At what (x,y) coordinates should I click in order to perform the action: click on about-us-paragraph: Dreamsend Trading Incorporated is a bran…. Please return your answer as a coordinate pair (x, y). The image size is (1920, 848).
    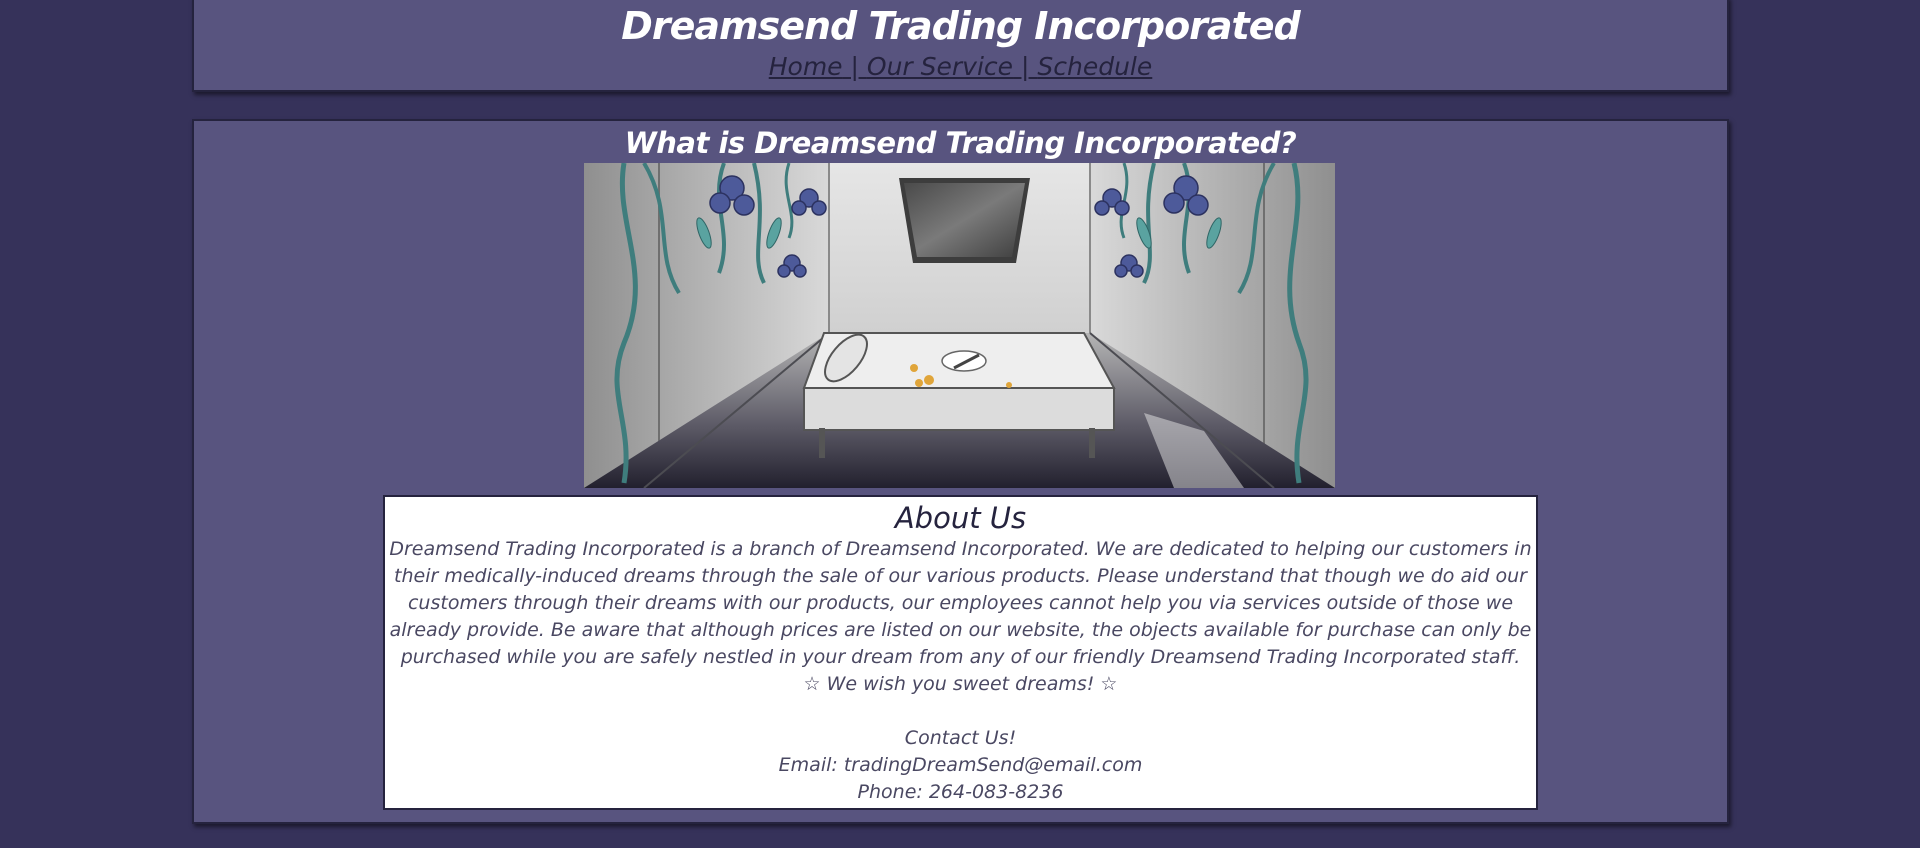
    Looking at the image, I should click on (960, 603).